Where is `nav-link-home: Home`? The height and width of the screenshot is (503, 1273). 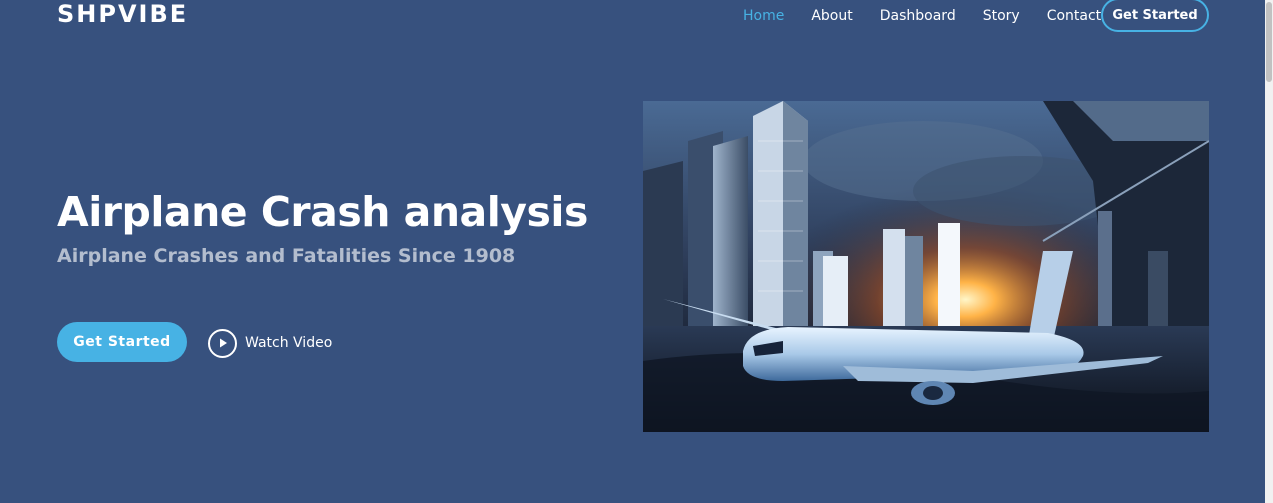
nav-link-home: Home is located at coordinates (763, 16).